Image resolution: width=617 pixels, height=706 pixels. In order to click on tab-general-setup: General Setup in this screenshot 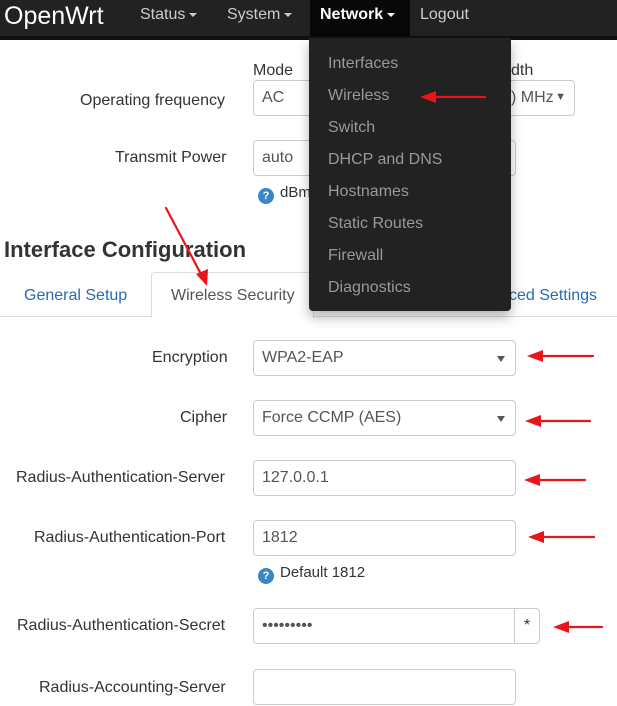, I will do `click(75, 296)`.